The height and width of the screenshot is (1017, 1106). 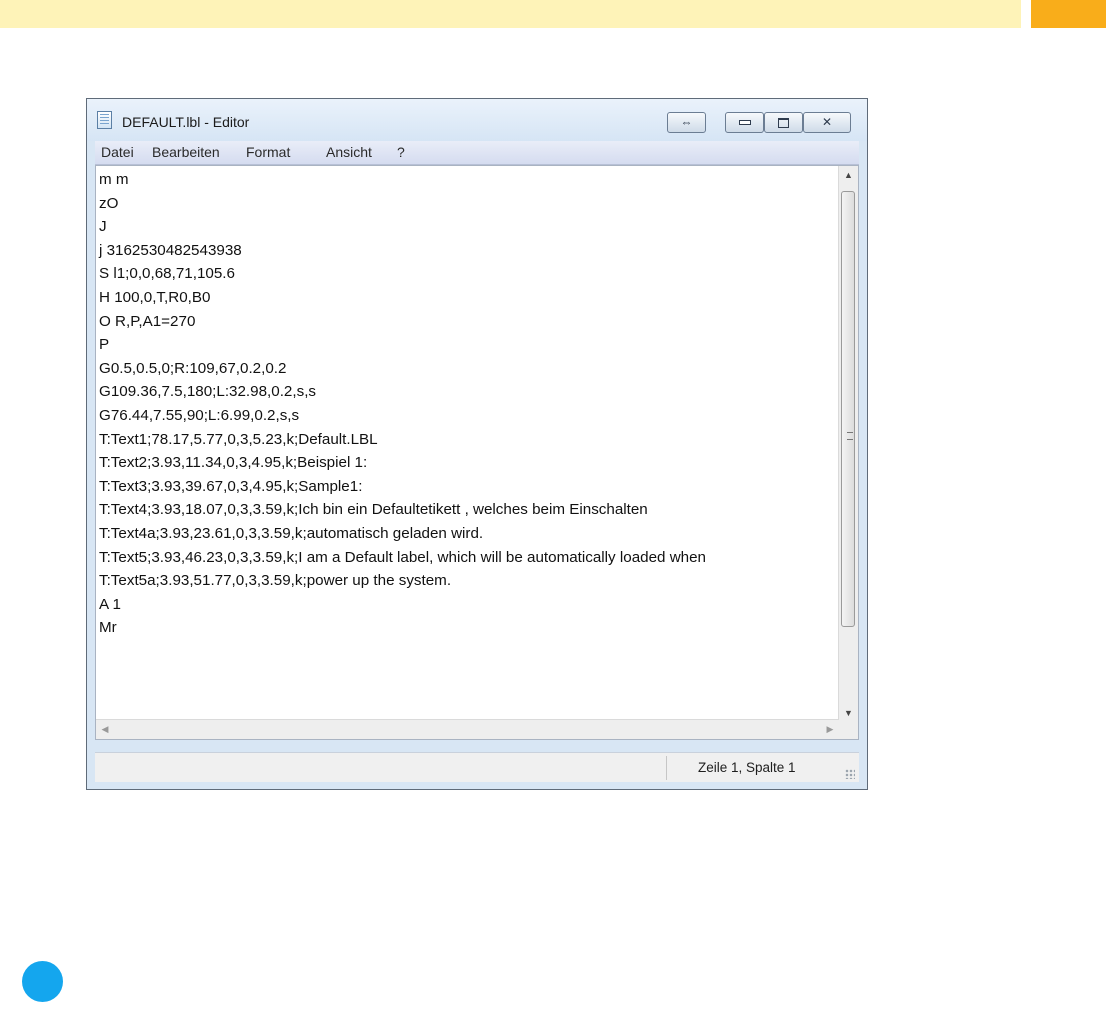 I want to click on text-line: T:Text3;3.93,39.67,0,3,4.95,k;Sample1:, so click(x=231, y=486).